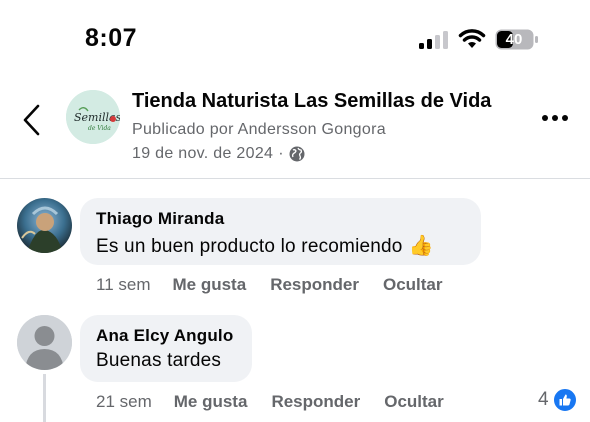 The image size is (590, 422). What do you see at coordinates (164, 336) in the screenshot?
I see `comment-author: Ana Elcy Angulo` at bounding box center [164, 336].